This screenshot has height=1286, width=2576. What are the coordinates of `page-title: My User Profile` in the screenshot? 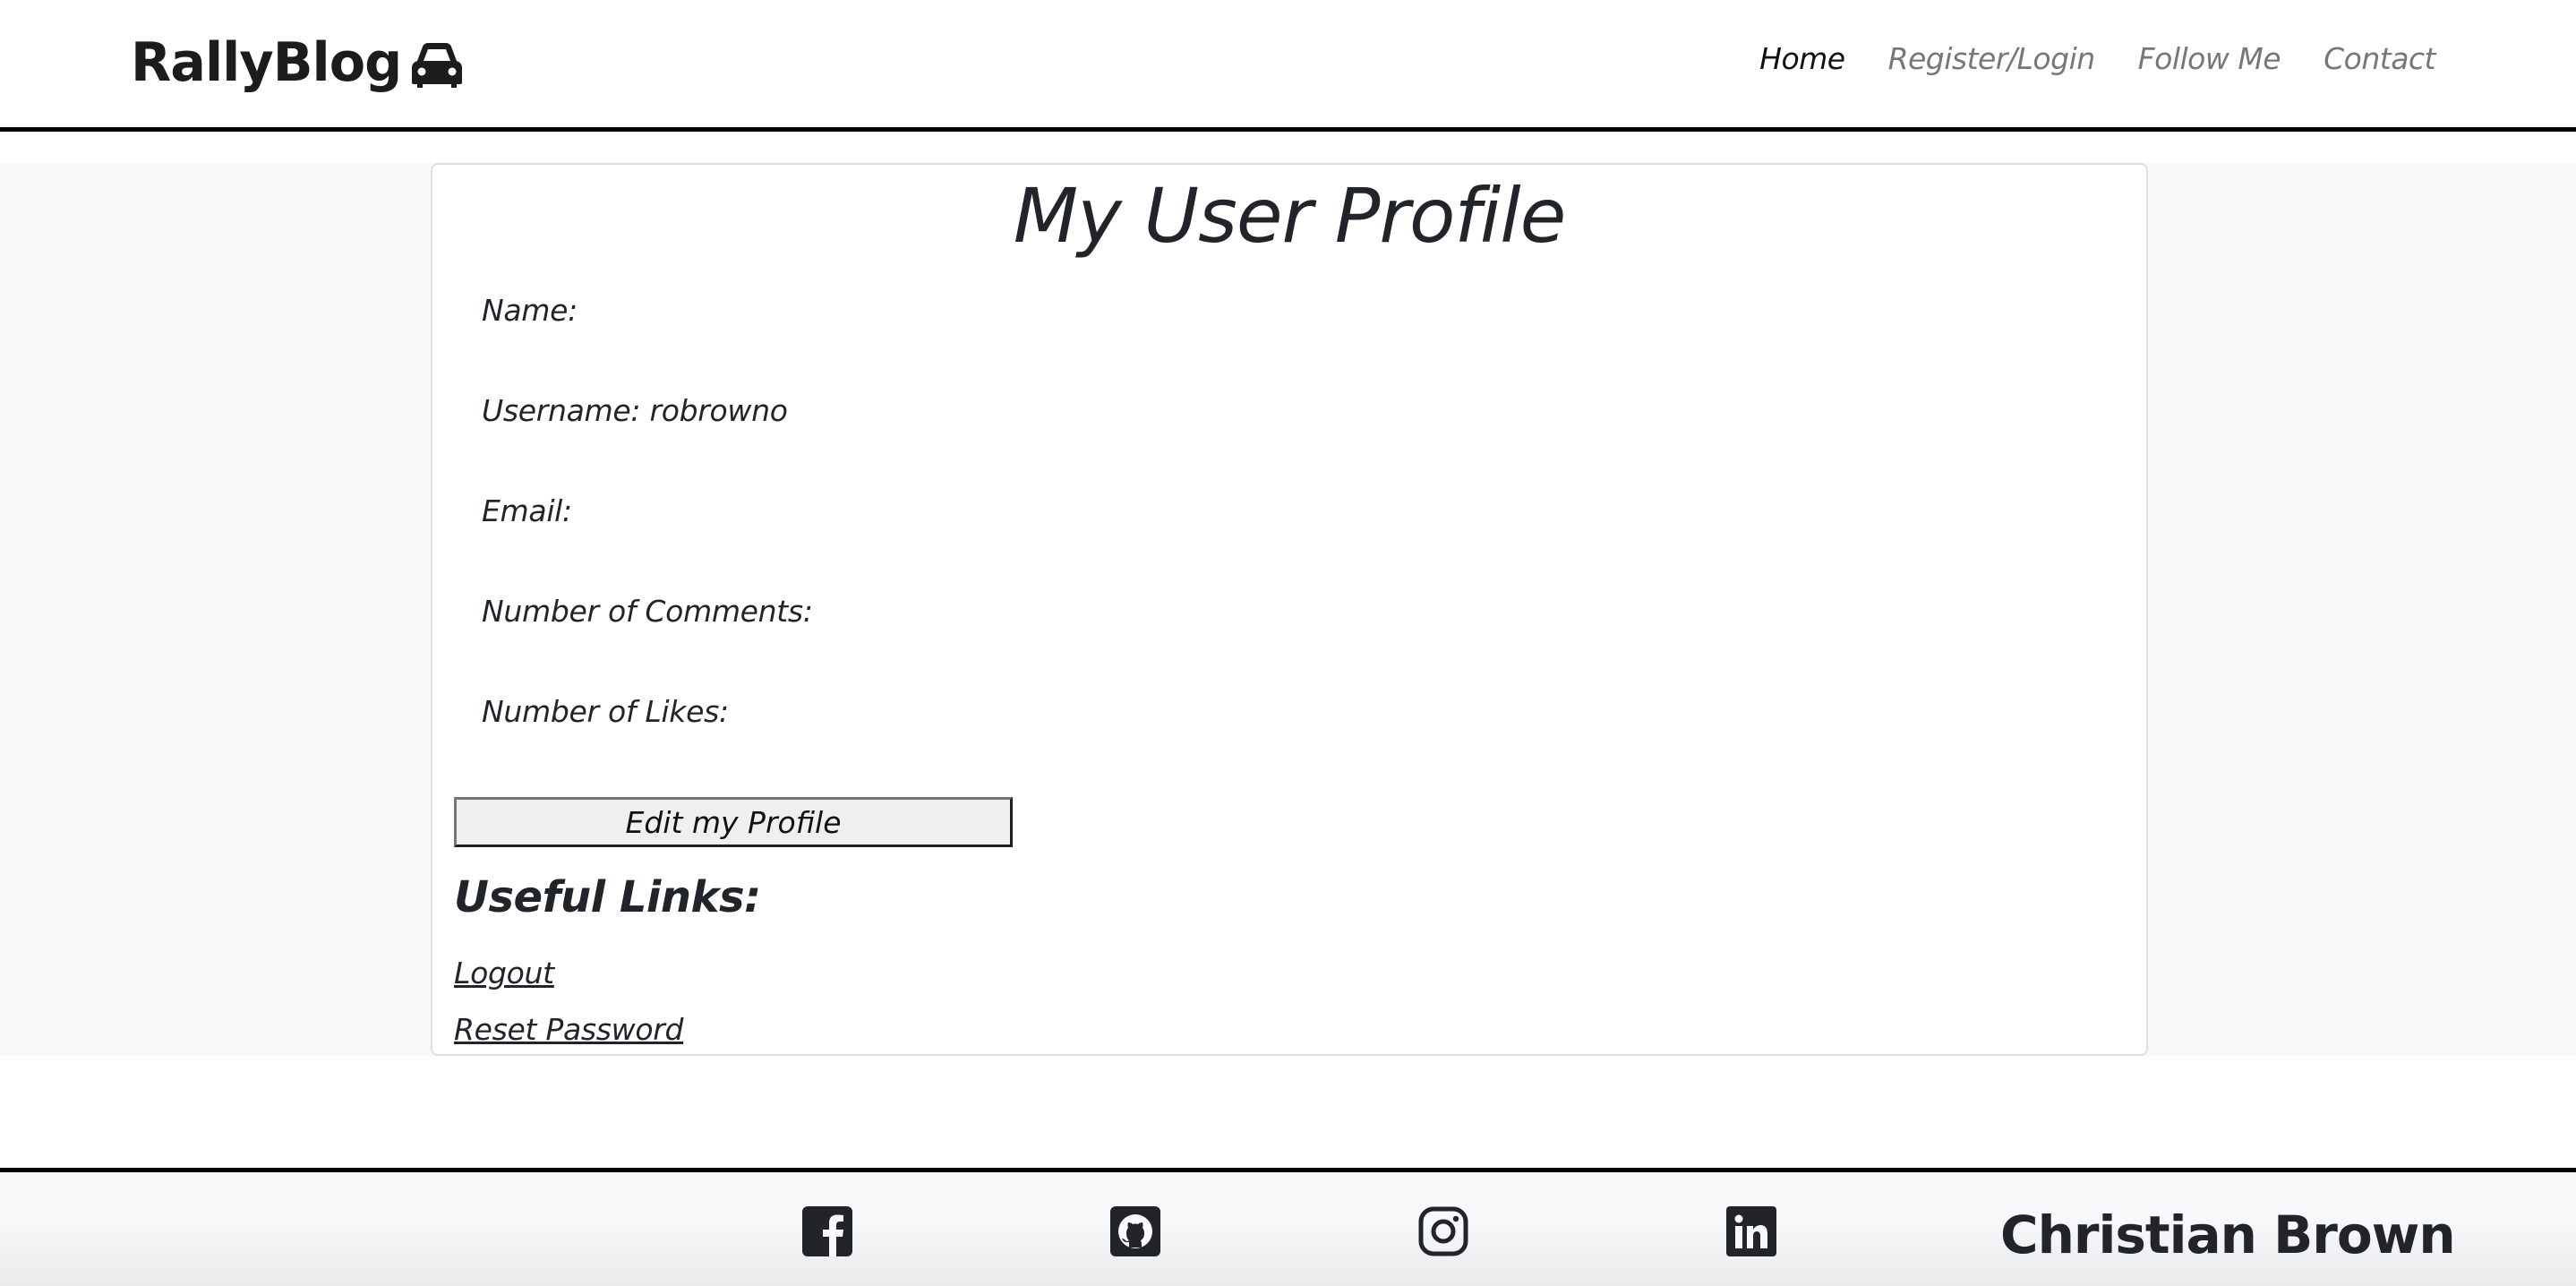 It's located at (1290, 216).